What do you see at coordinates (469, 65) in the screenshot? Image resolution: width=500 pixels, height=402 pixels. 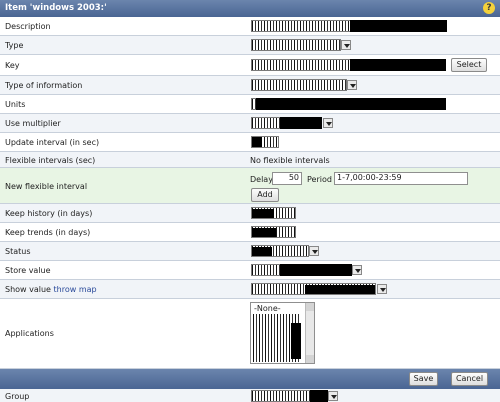 I see `select-key-button: Select` at bounding box center [469, 65].